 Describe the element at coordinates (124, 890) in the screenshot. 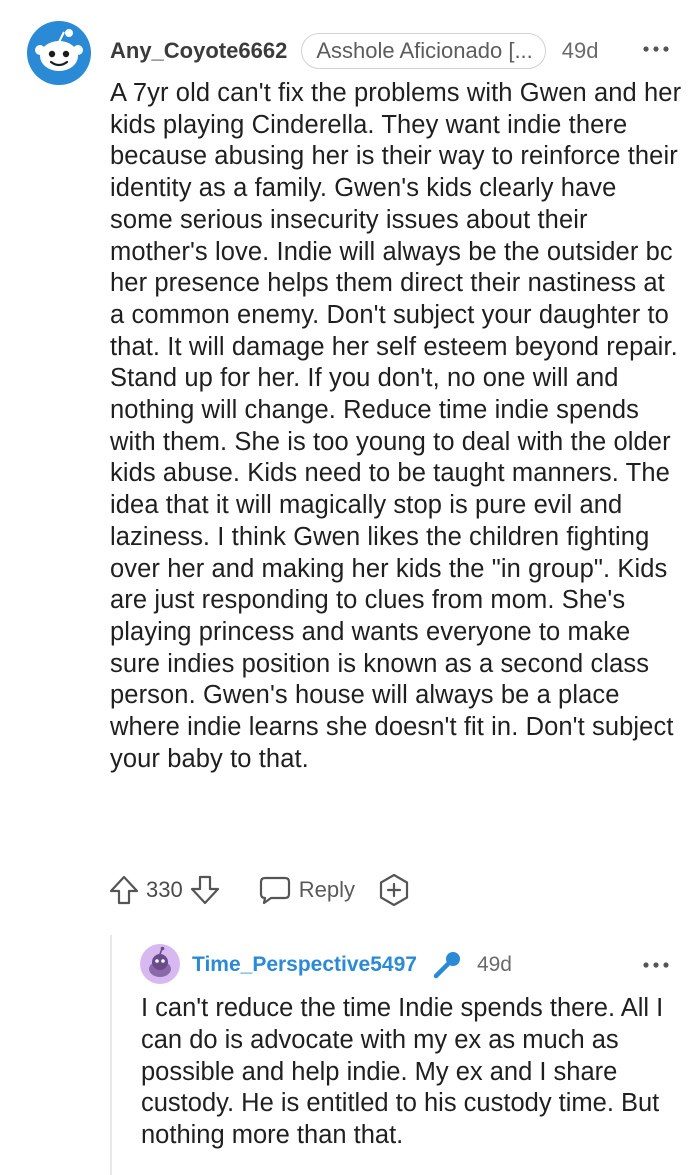

I see `upvote-arrow-icon` at that location.